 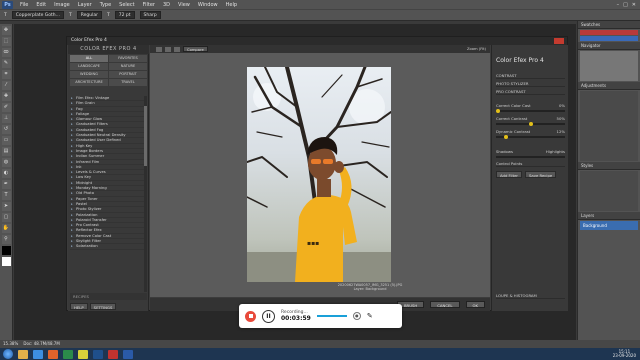 I want to click on section-contrast: CONTRAST, so click(x=530, y=76).